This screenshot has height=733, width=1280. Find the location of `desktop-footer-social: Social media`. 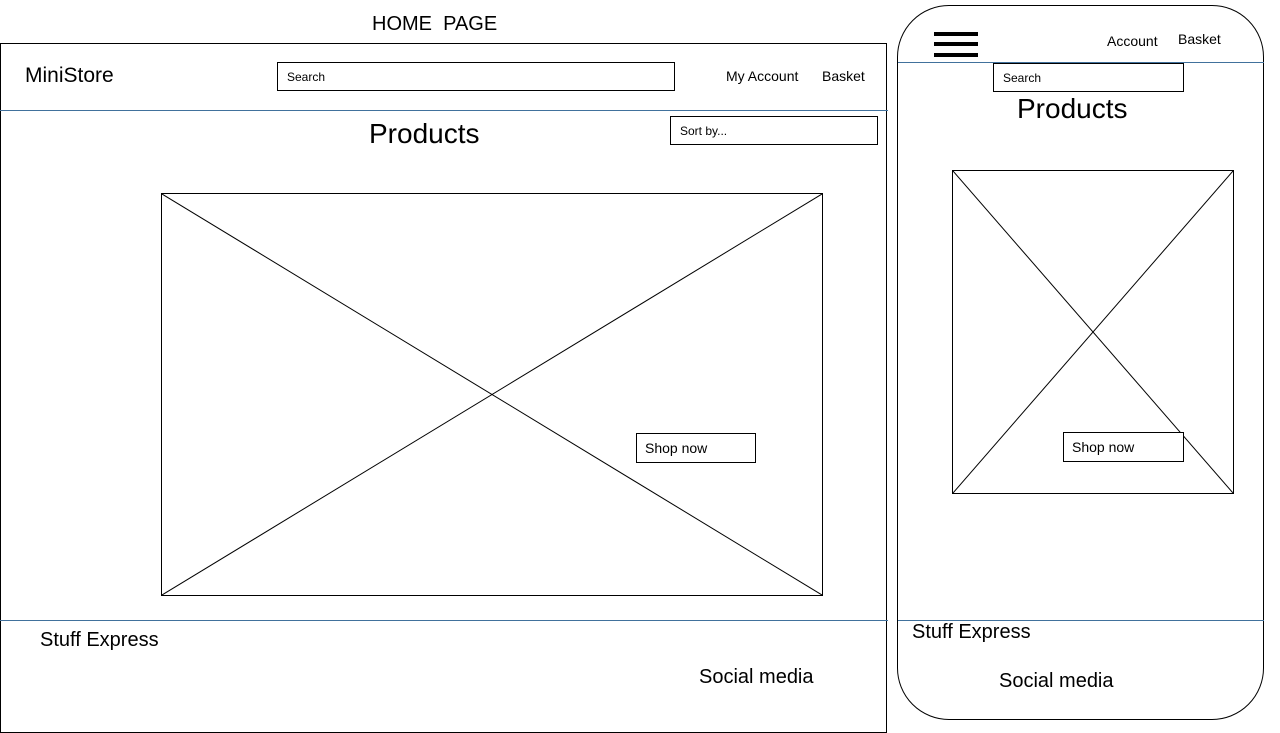

desktop-footer-social: Social media is located at coordinates (756, 677).